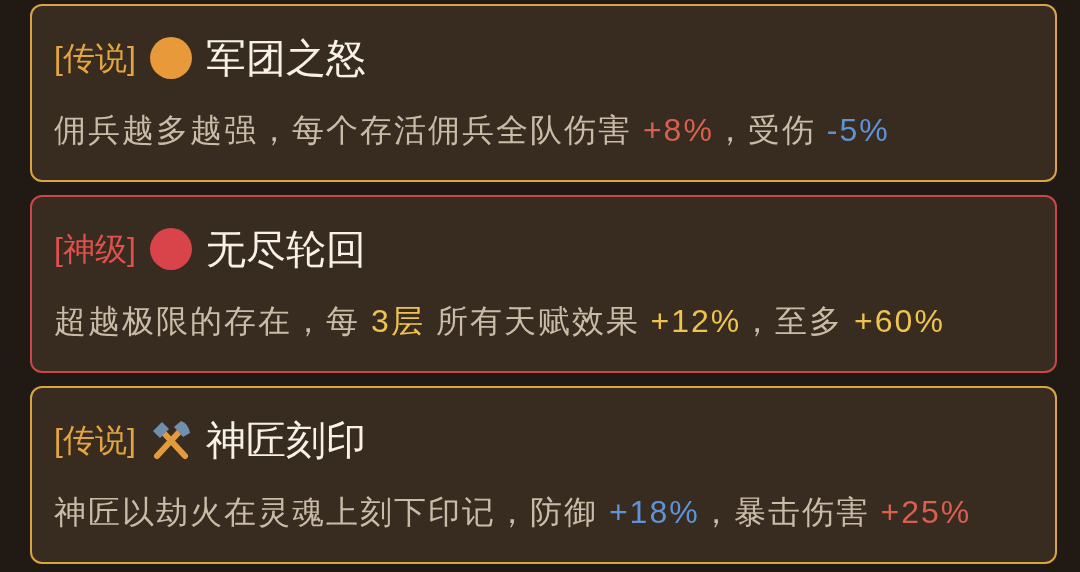  What do you see at coordinates (285, 249) in the screenshot?
I see `talent-title: 无尽轮回` at bounding box center [285, 249].